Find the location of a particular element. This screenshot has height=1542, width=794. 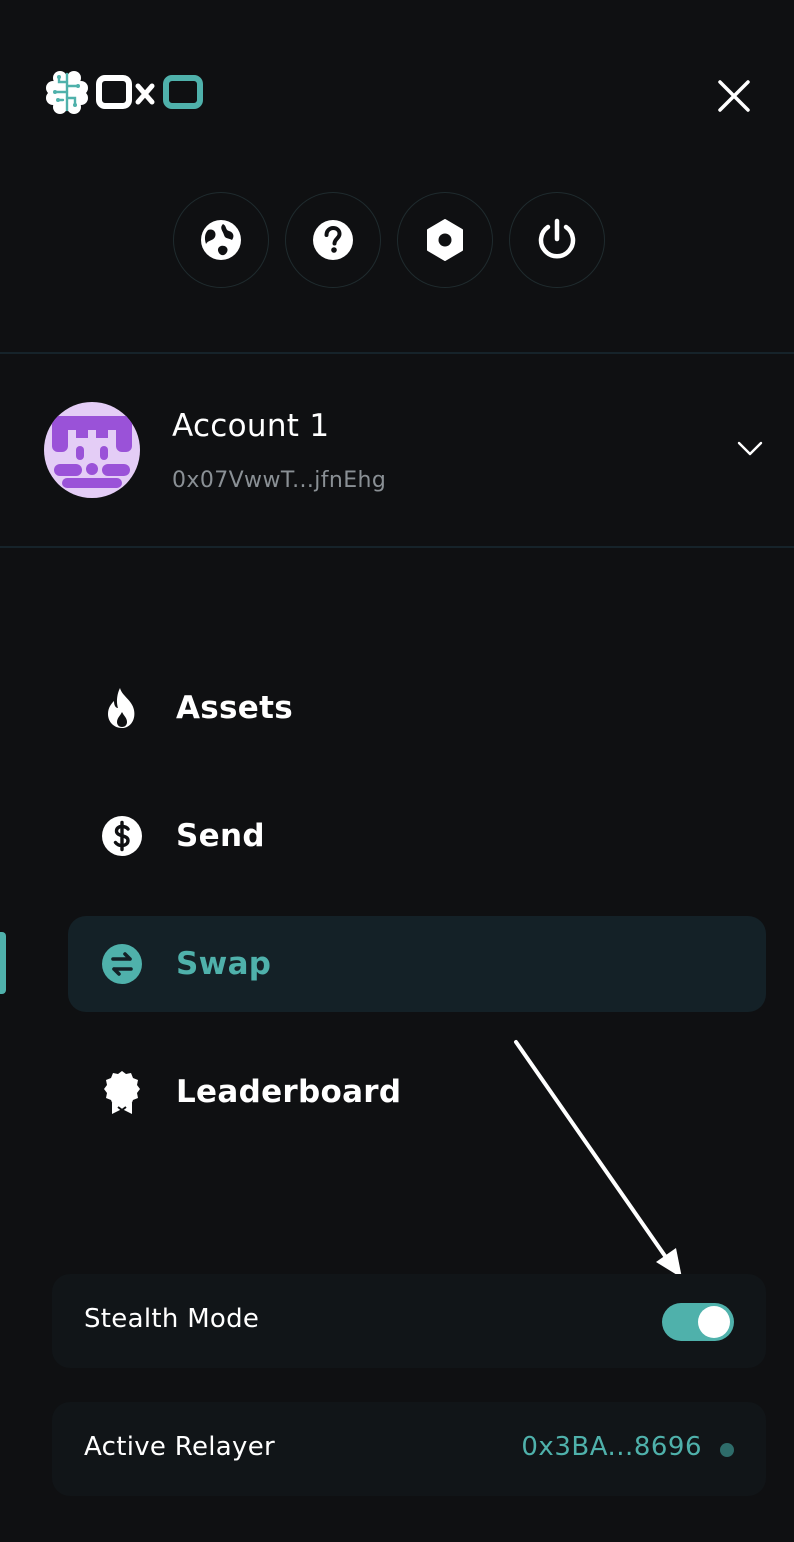

swap-icon is located at coordinates (122, 964).